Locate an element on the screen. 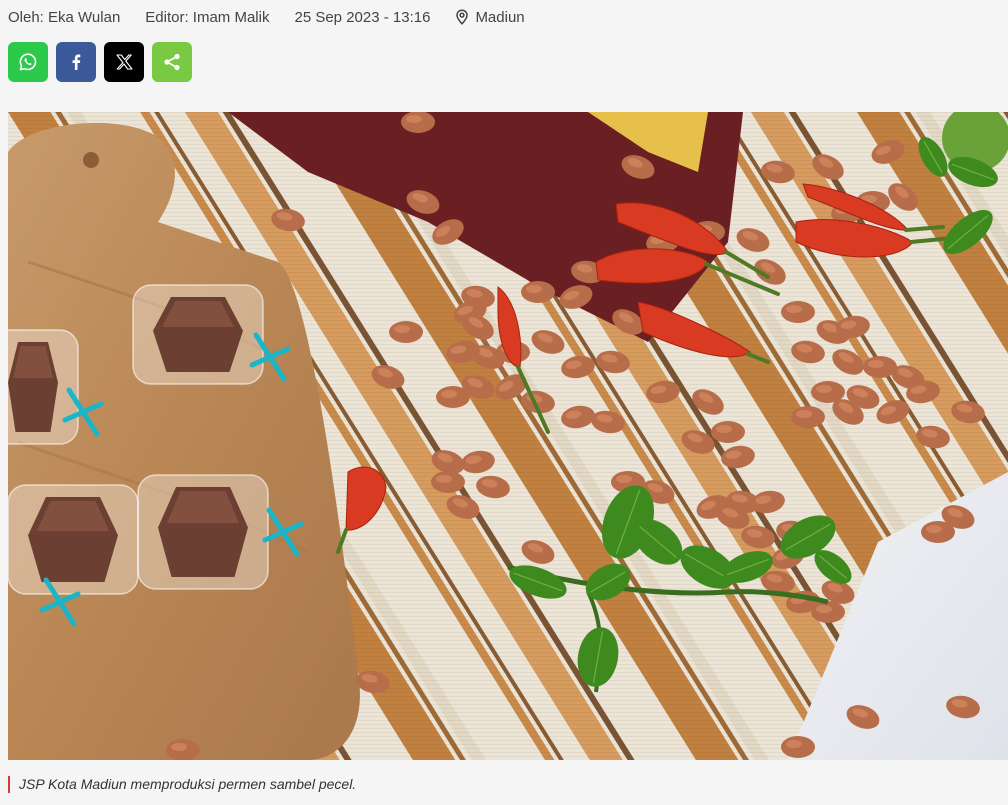 This screenshot has height=805, width=1008. location-label: Madiun is located at coordinates (500, 17).